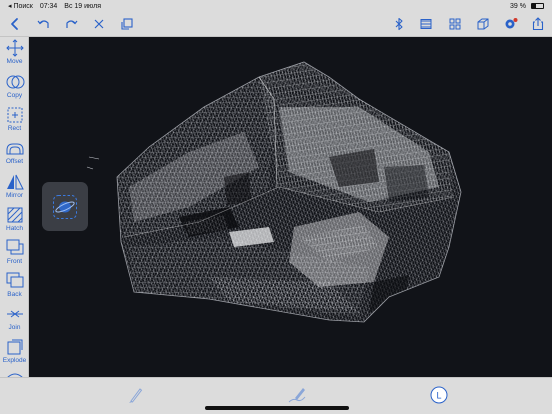 This screenshot has height=414, width=552. I want to click on undo-icon, so click(43, 24).